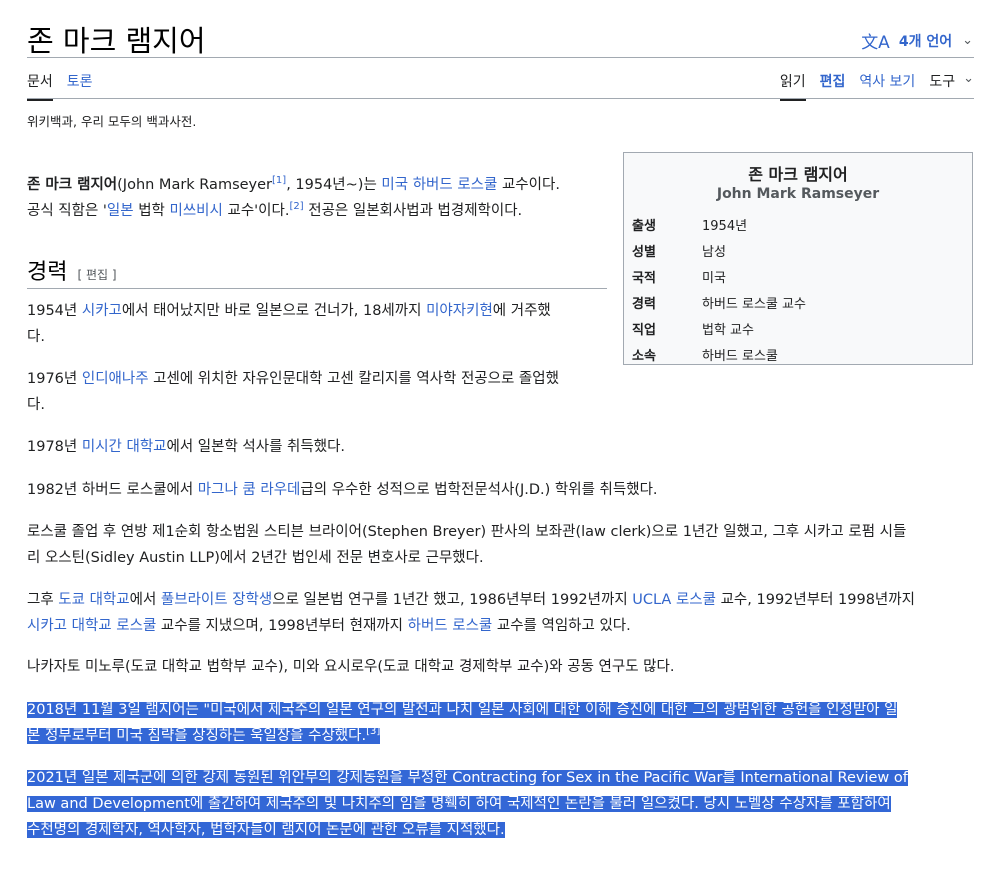 The image size is (997, 871). Describe the element at coordinates (942, 85) in the screenshot. I see `tab-tools: 도구` at that location.